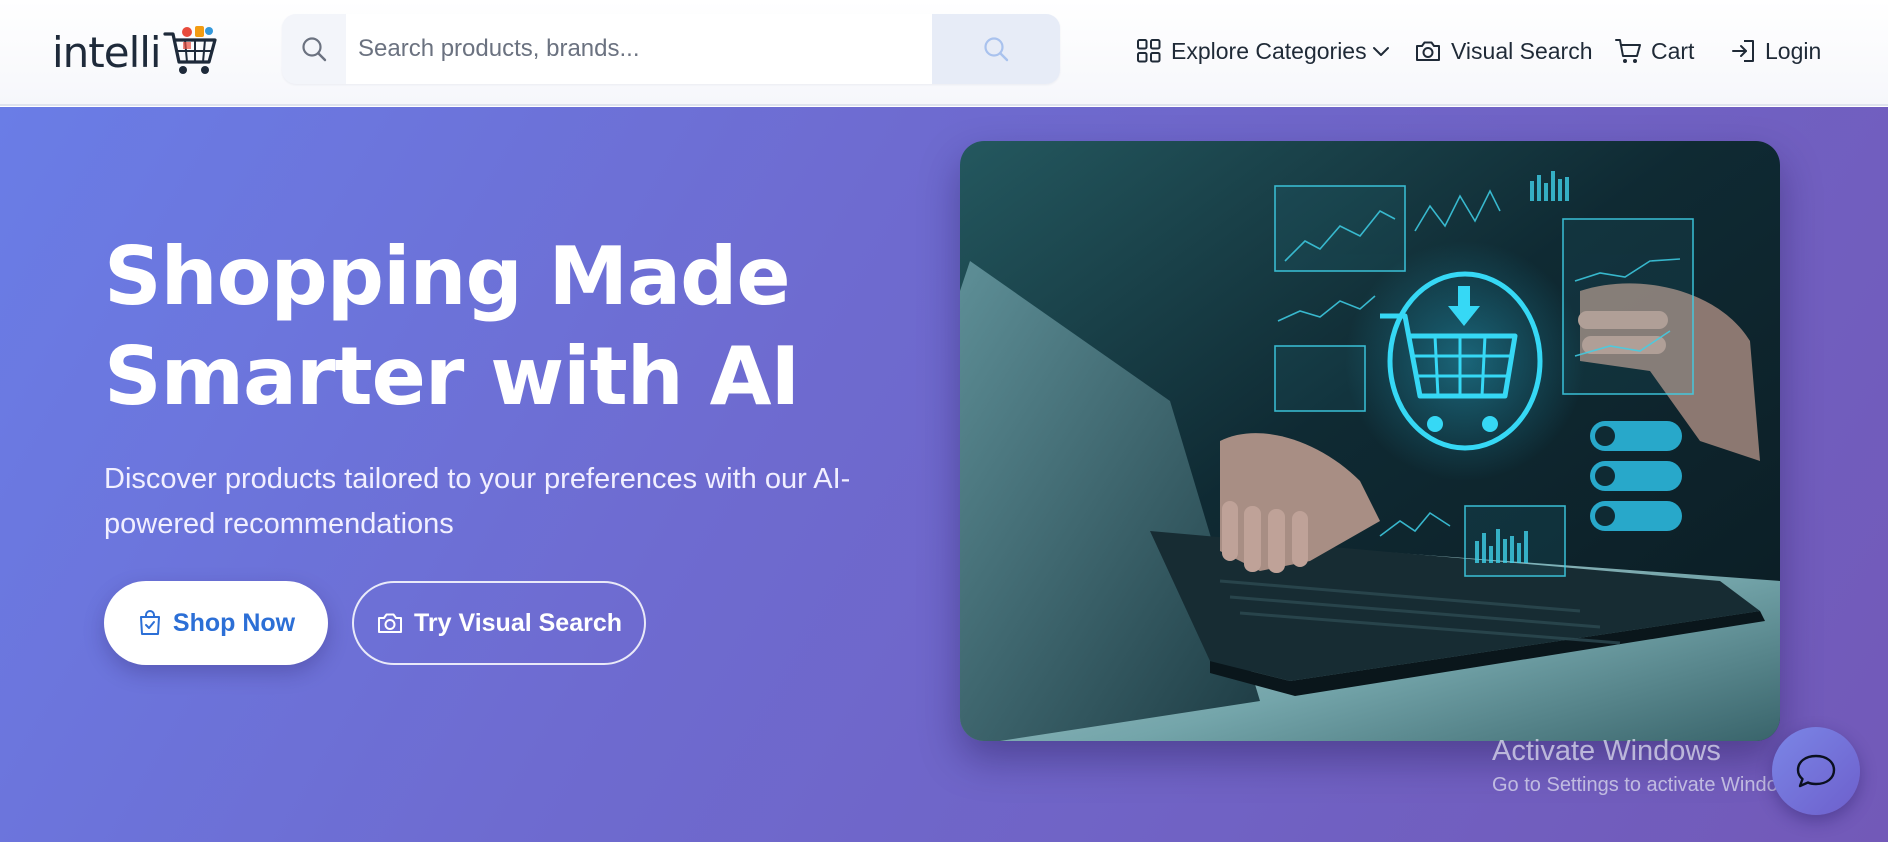 This screenshot has height=844, width=1888. I want to click on chat-icon, so click(1816, 771).